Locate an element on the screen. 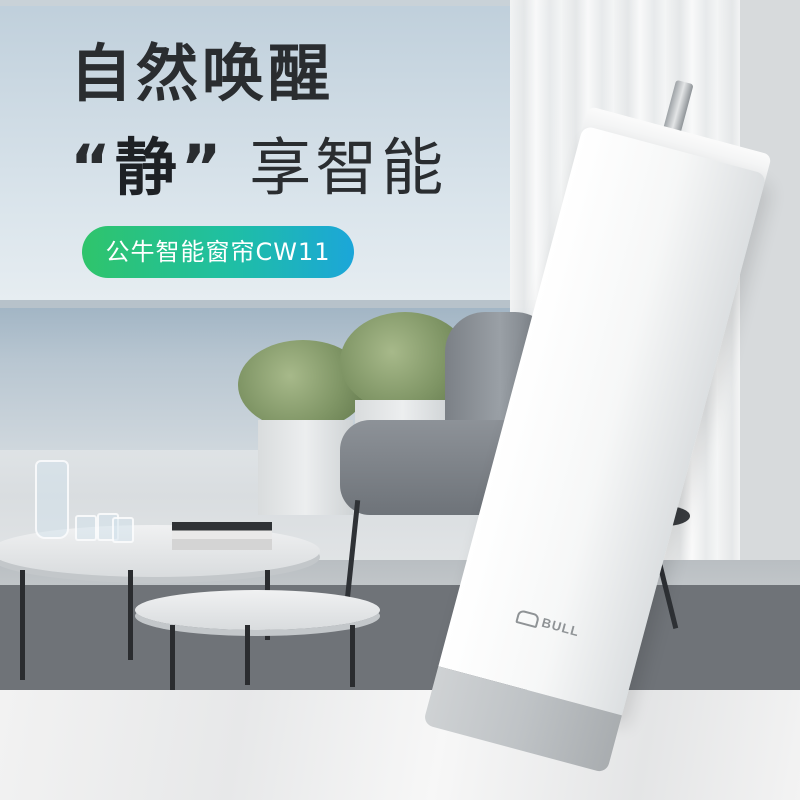 This screenshot has width=800, height=800. wall is located at coordinates (770, 280).